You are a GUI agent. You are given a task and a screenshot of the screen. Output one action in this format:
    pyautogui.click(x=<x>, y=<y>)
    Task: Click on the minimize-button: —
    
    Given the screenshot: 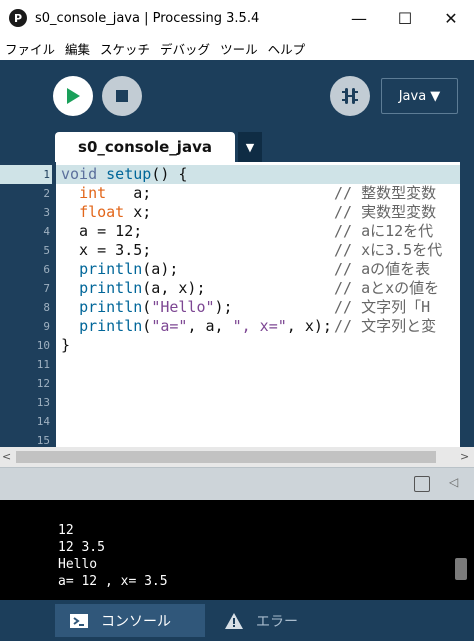 What is the action you would take?
    pyautogui.click(x=359, y=18)
    